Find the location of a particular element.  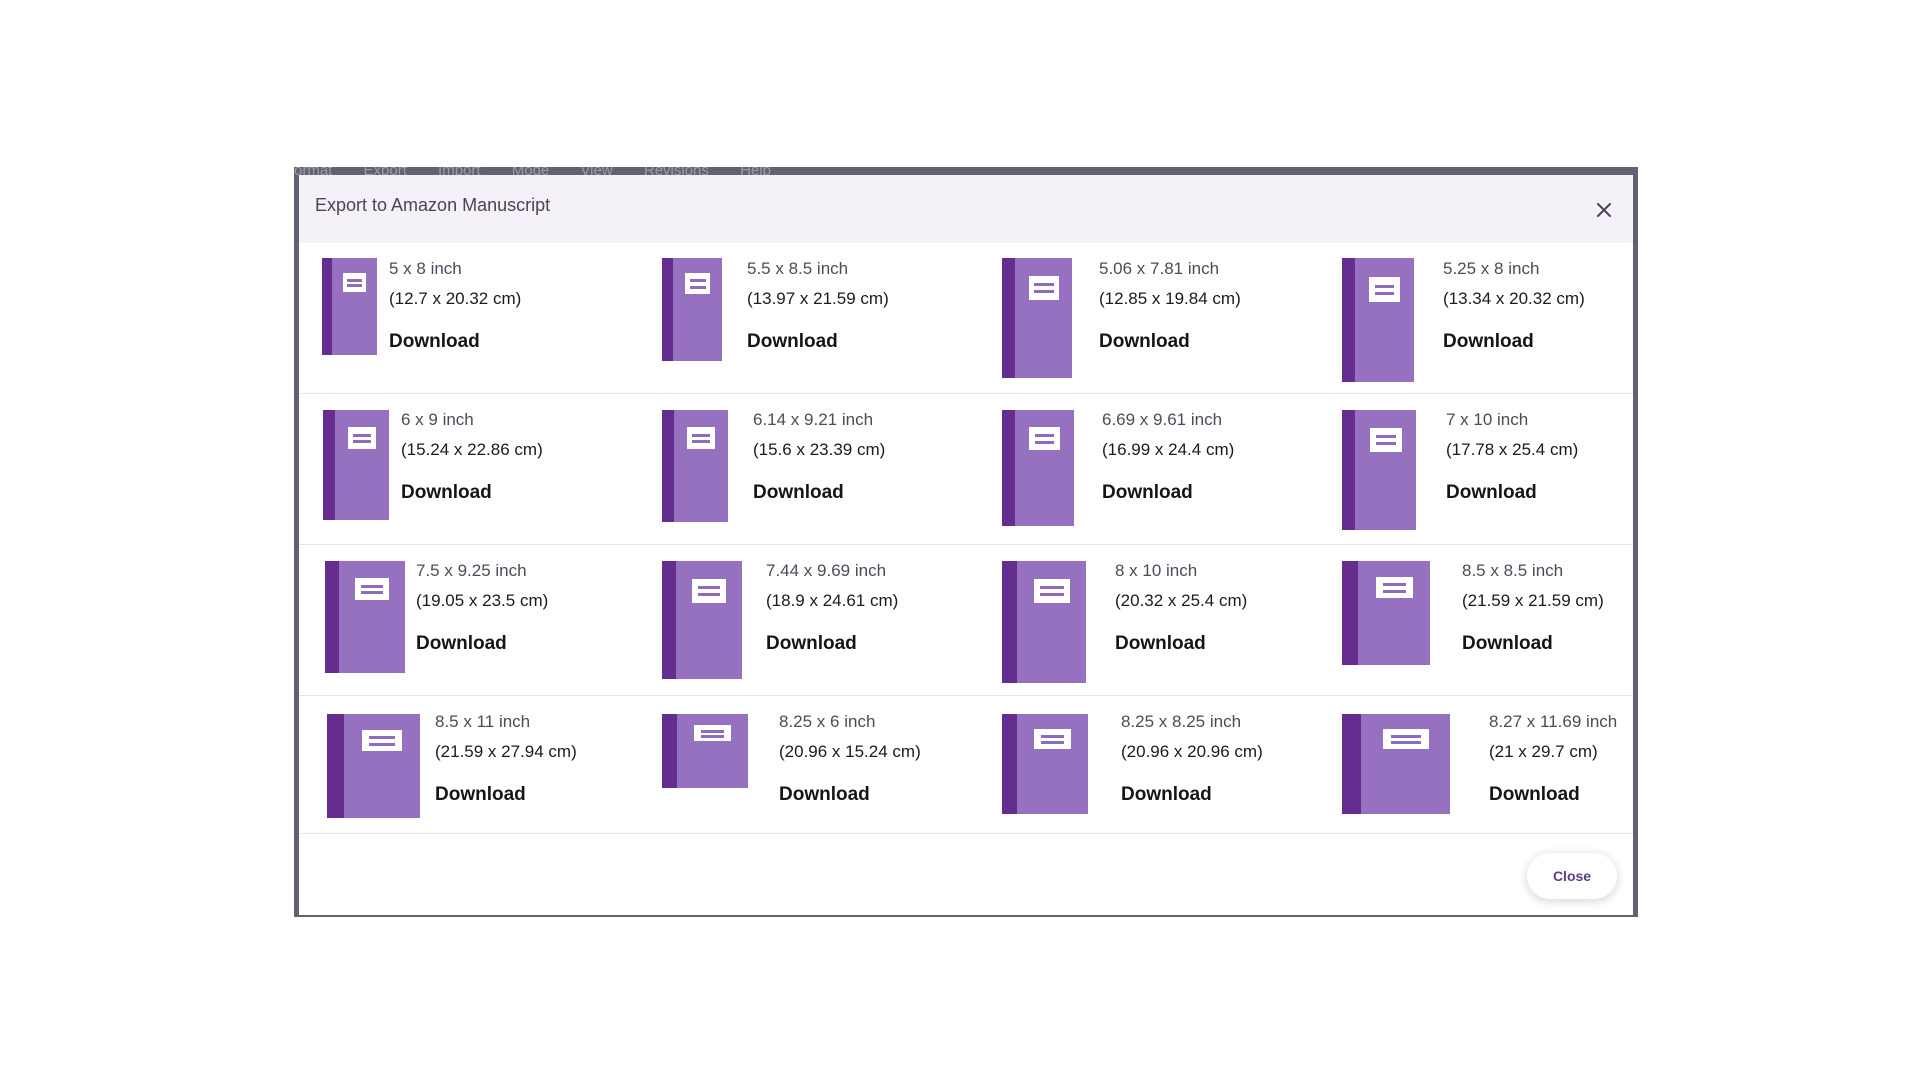

size-option: 8.27 x 11.69 inch (21 x 29.7 cm) Download is located at coordinates (1487, 764).